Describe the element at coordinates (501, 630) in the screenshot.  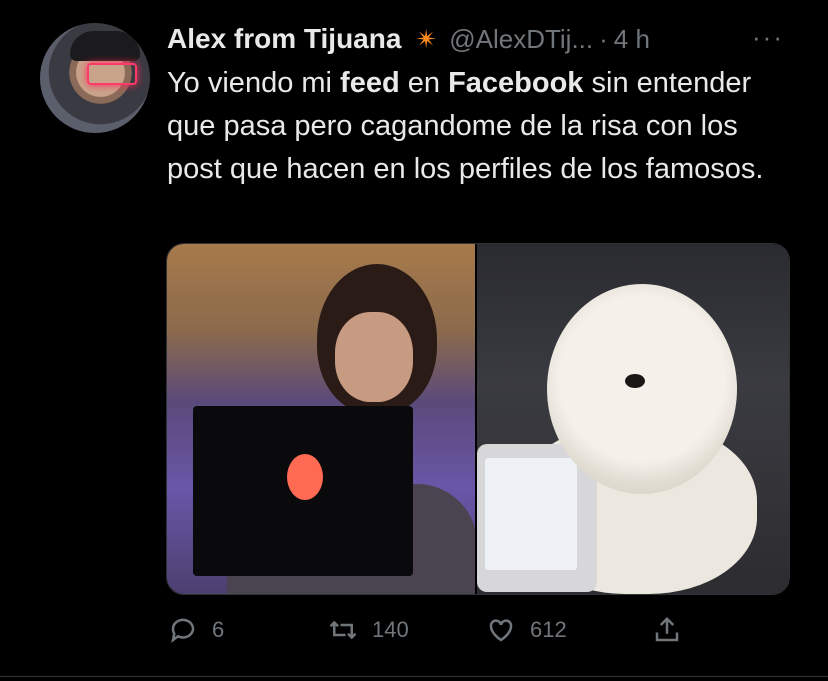
I see `heart-icon` at that location.